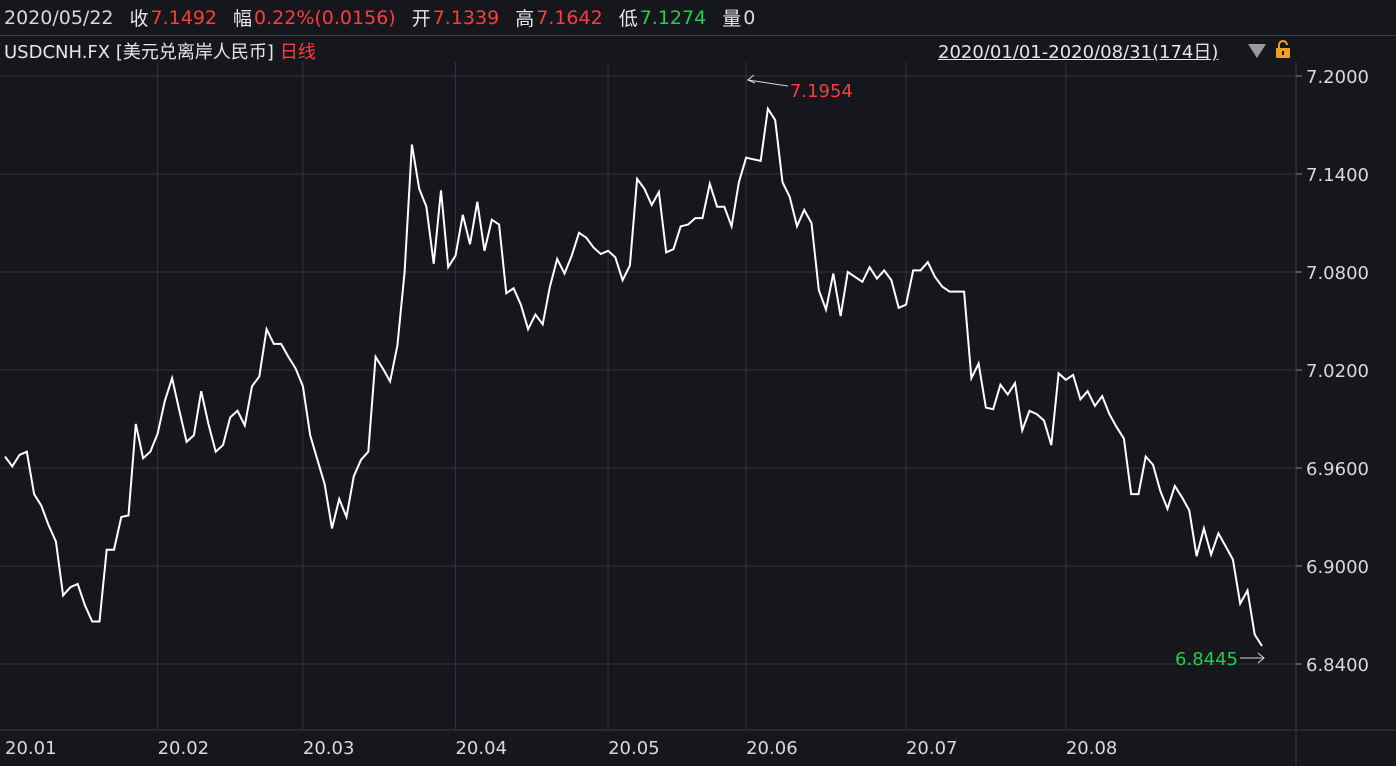  What do you see at coordinates (184, 748) in the screenshot?
I see `x-tick-label: 20.02` at bounding box center [184, 748].